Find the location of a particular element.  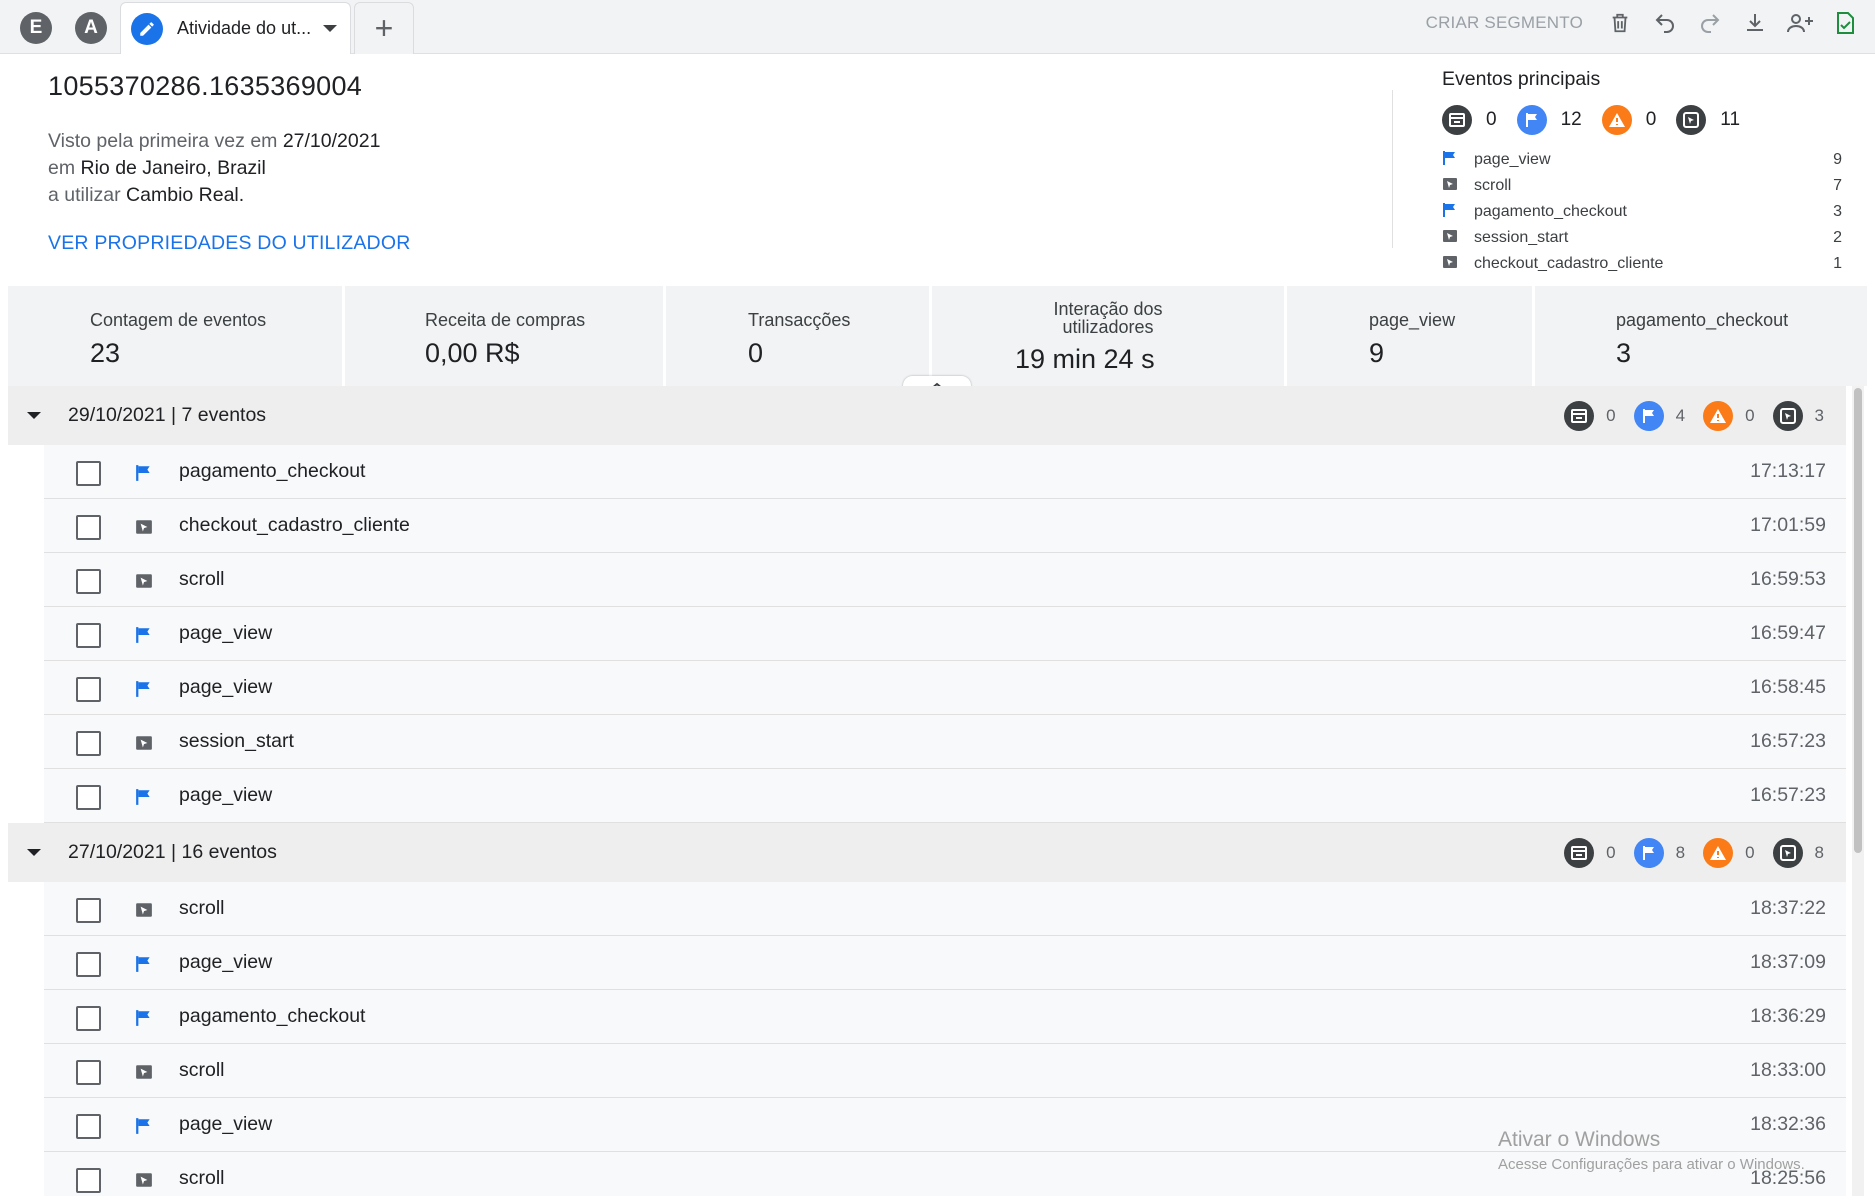

undo-icon is located at coordinates (1665, 23).